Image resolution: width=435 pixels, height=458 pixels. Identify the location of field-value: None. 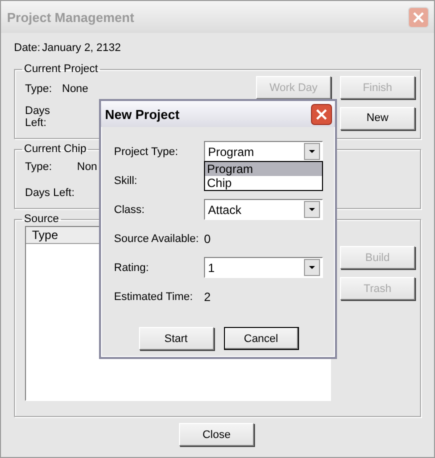
(75, 89).